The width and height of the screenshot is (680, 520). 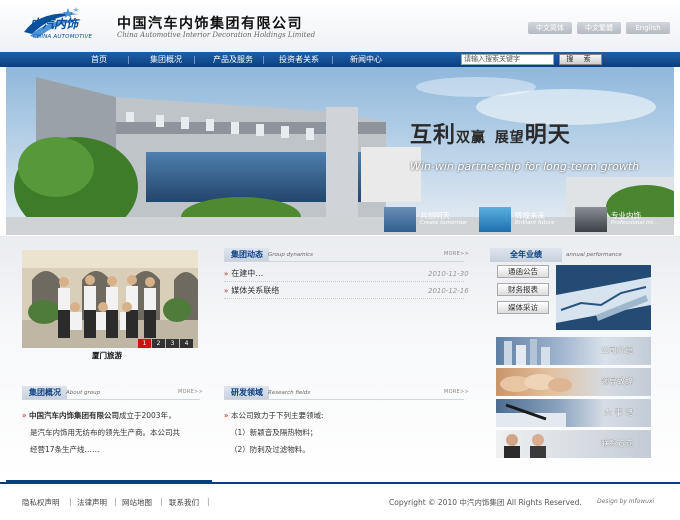 I want to click on lang-english-button: English, so click(x=648, y=28).